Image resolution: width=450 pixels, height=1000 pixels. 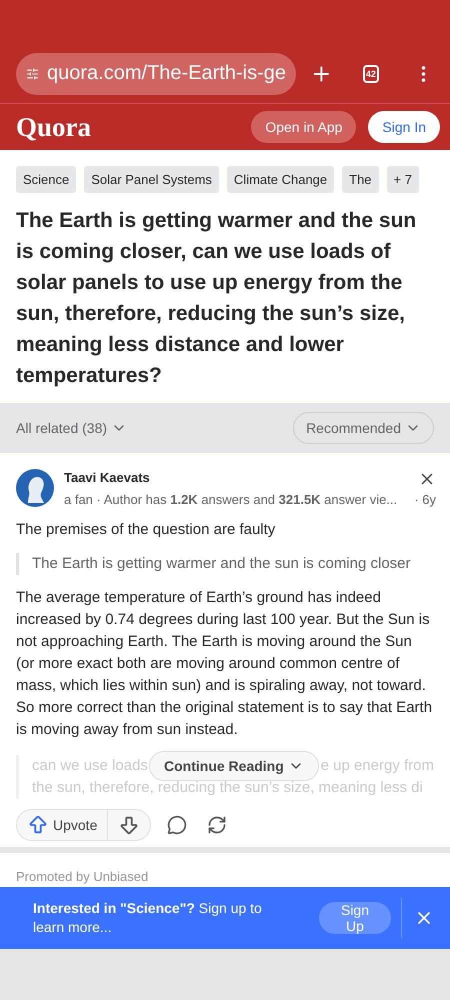 I want to click on logo: Quora, so click(x=128, y=127).